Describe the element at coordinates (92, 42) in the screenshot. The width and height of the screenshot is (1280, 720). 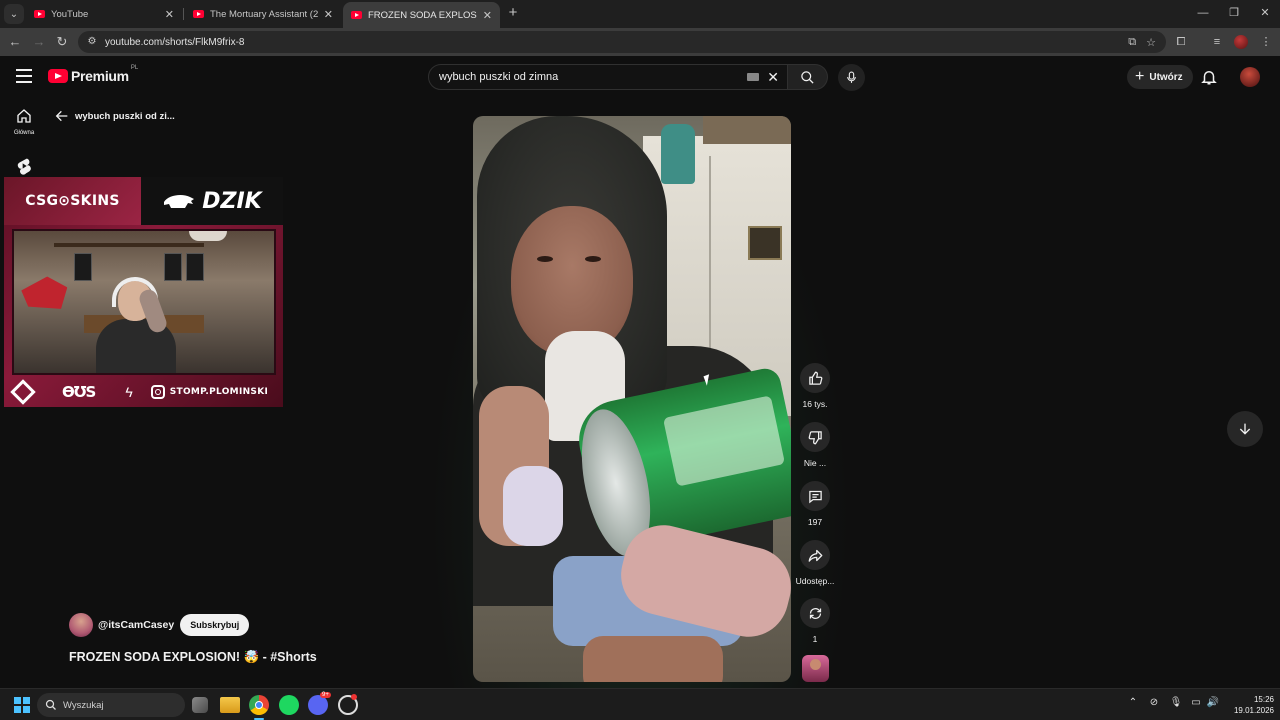
I see `site-info-icon: ⚙` at that location.